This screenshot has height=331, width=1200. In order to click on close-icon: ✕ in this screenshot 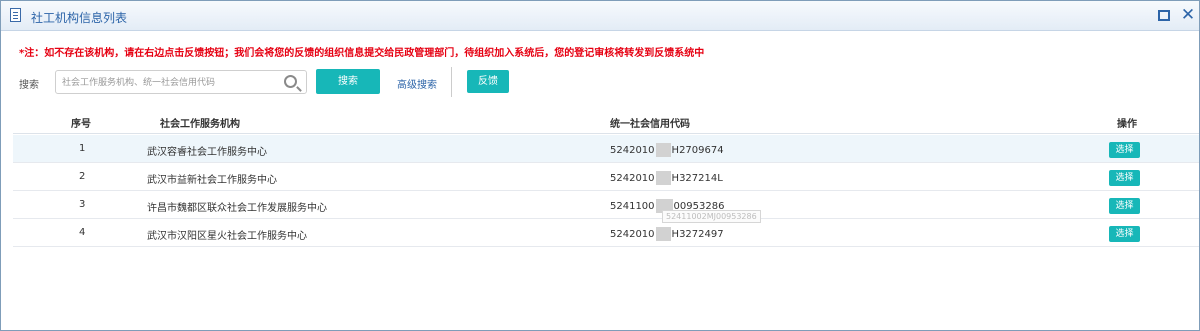, I will do `click(1188, 15)`.